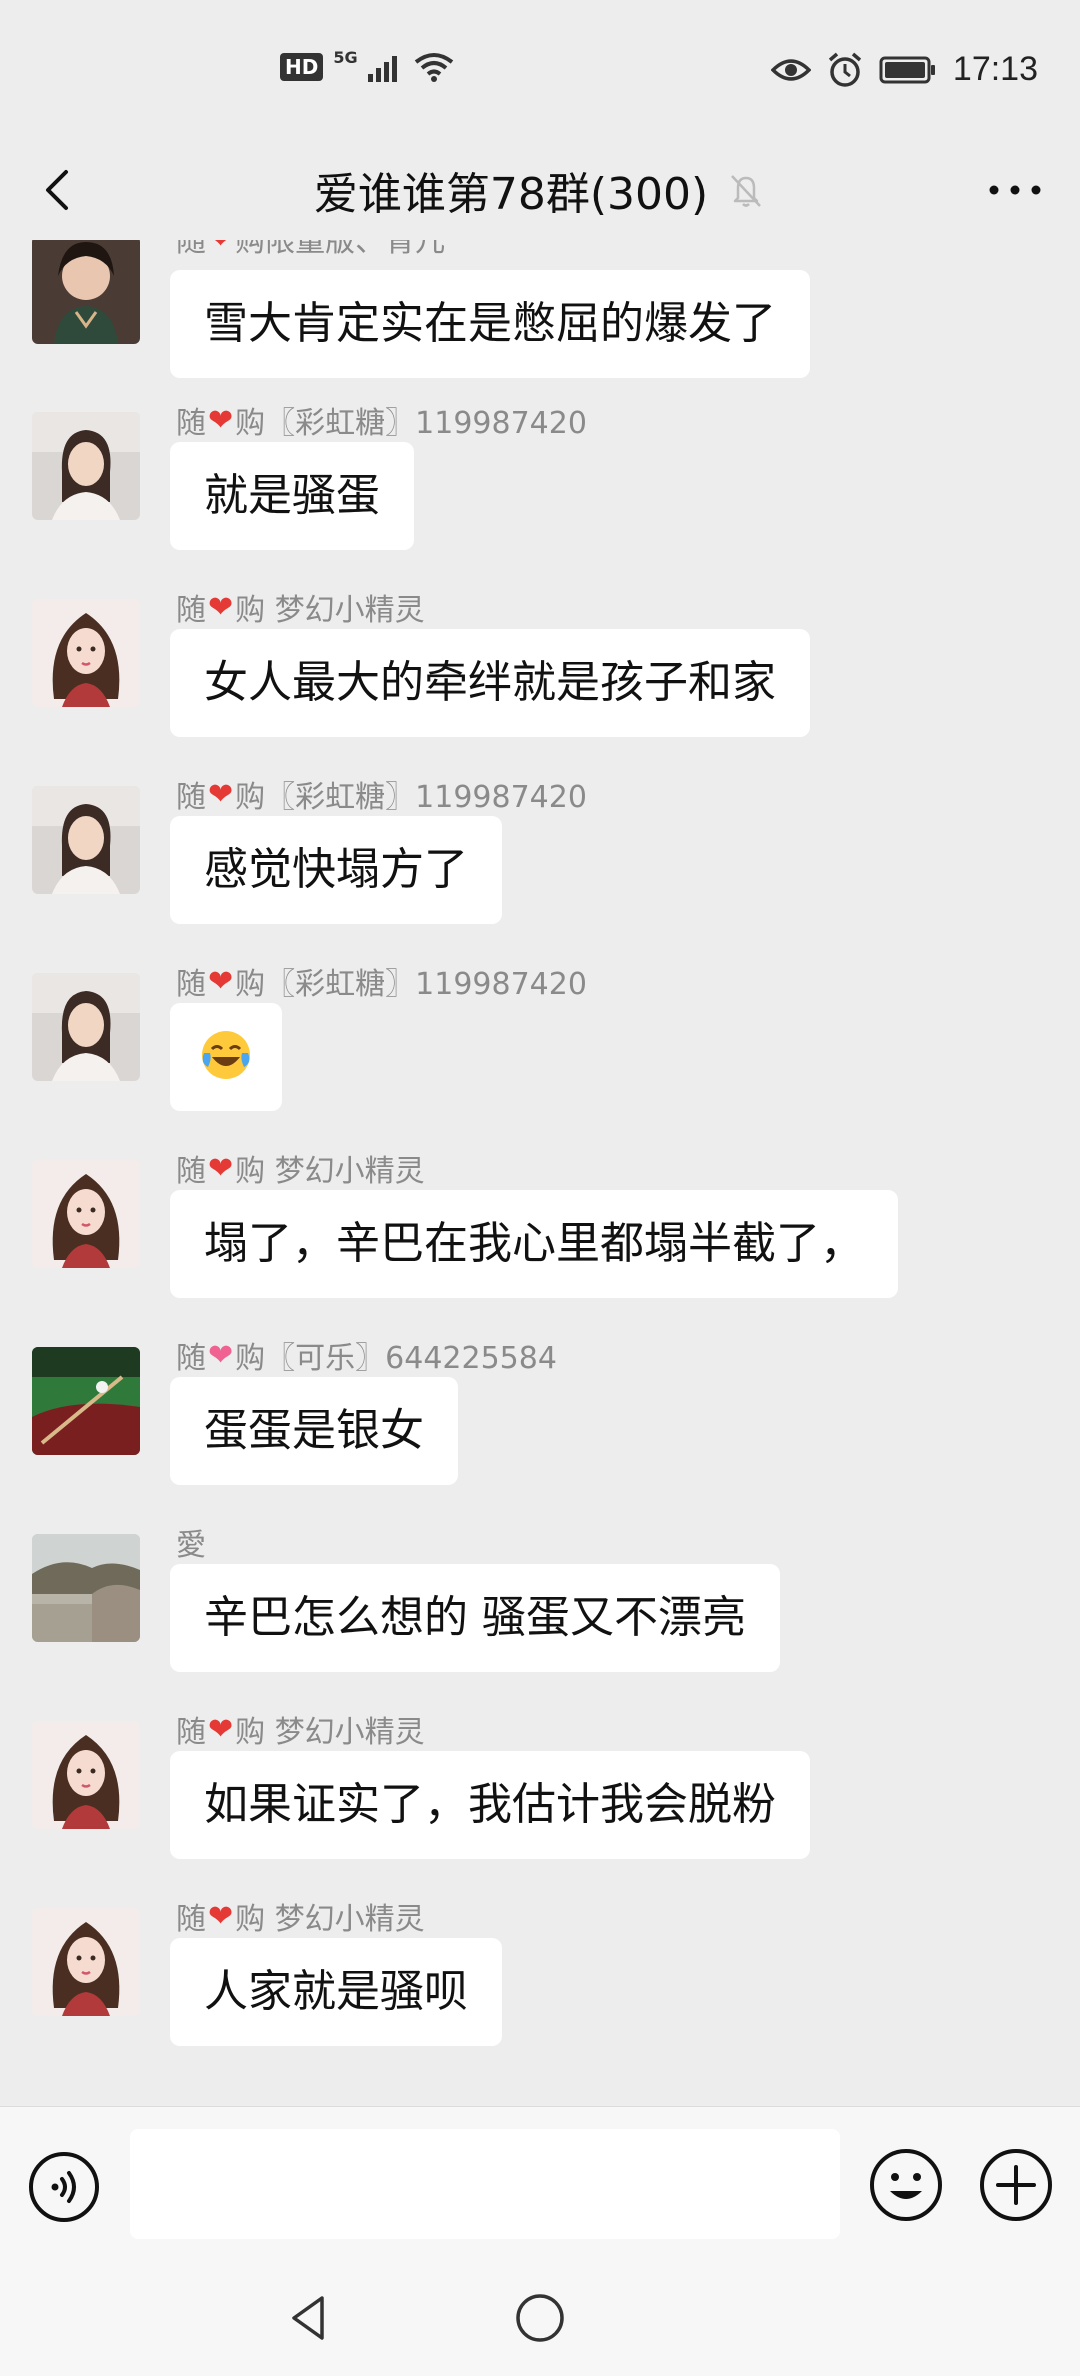 This screenshot has height=2376, width=1080. What do you see at coordinates (1016, 2185) in the screenshot?
I see `plus-icon` at bounding box center [1016, 2185].